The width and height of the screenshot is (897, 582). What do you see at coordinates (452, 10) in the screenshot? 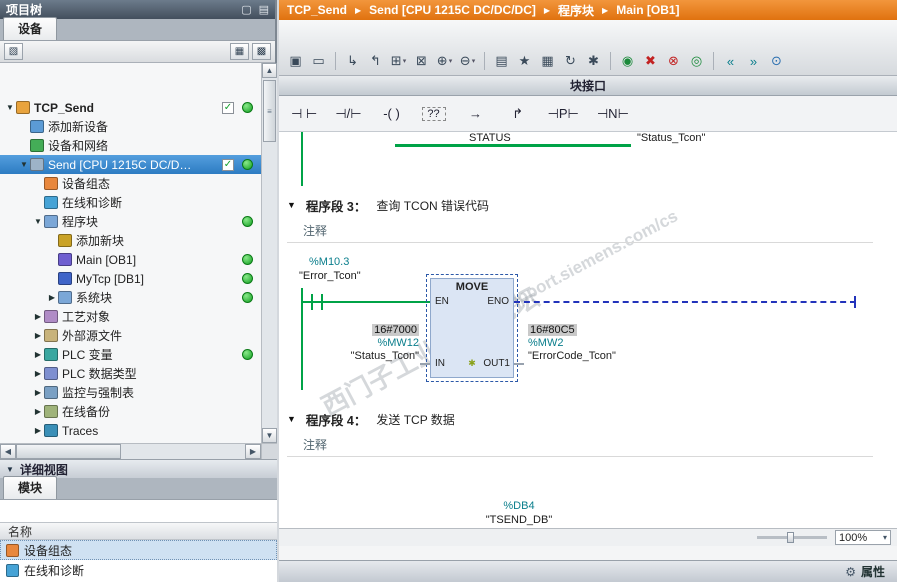
I see `breadcrumb-device: Send [CPU 1215C DC/DC/DC]` at bounding box center [452, 10].